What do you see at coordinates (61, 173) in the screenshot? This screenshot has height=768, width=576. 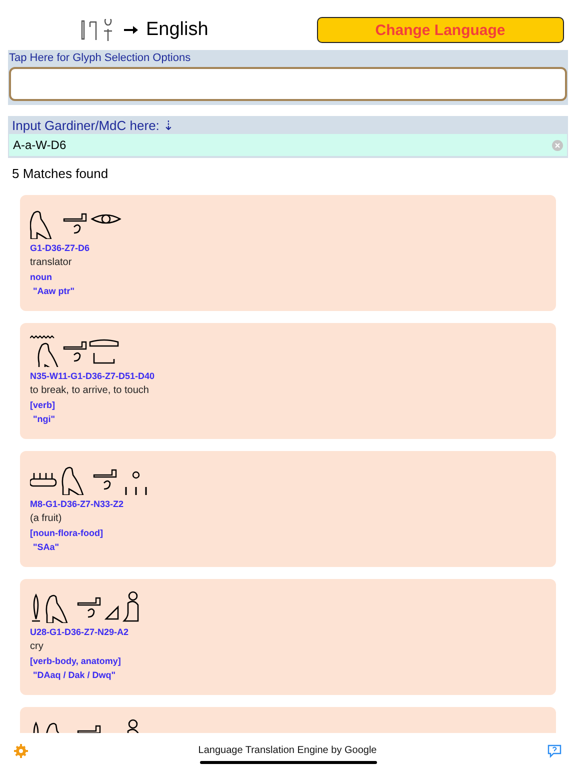 I see `matches-count: 5 Matches found` at bounding box center [61, 173].